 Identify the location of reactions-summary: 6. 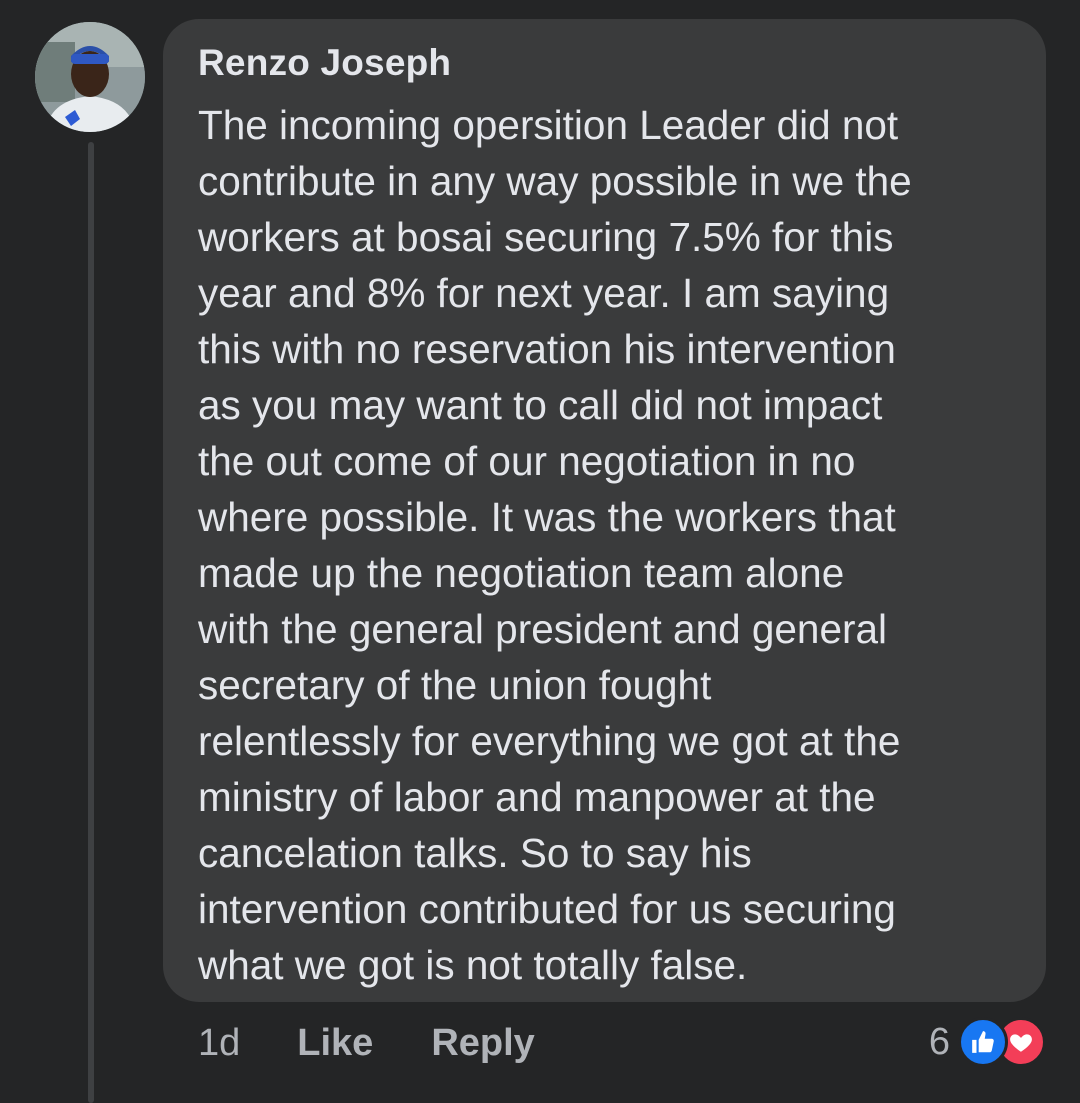
(987, 1042).